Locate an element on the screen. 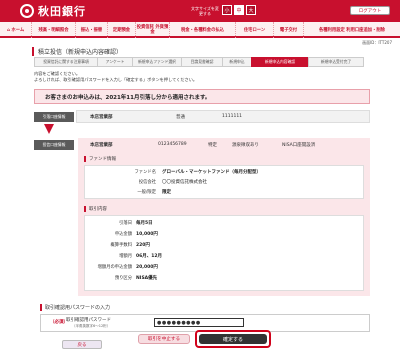  fund-key: 一般/限定 is located at coordinates (146, 192).